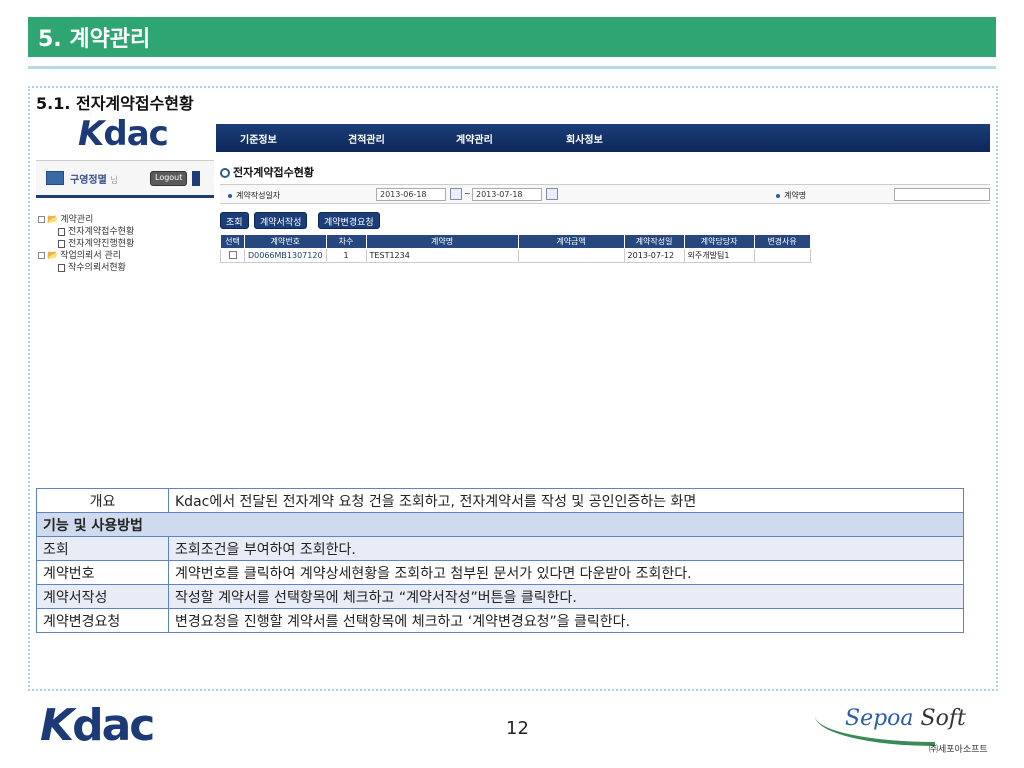 This screenshot has width=1024, height=768. Describe the element at coordinates (125, 179) in the screenshot. I see `user-box: 구영정멸 님 Logout` at that location.